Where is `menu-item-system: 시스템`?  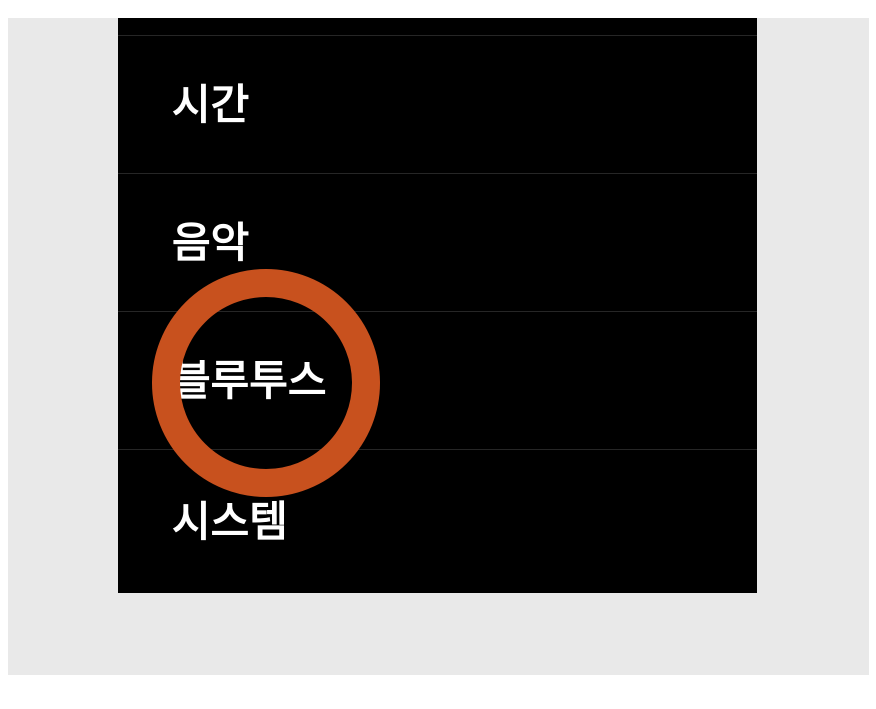
menu-item-system: 시스템 is located at coordinates (437, 521).